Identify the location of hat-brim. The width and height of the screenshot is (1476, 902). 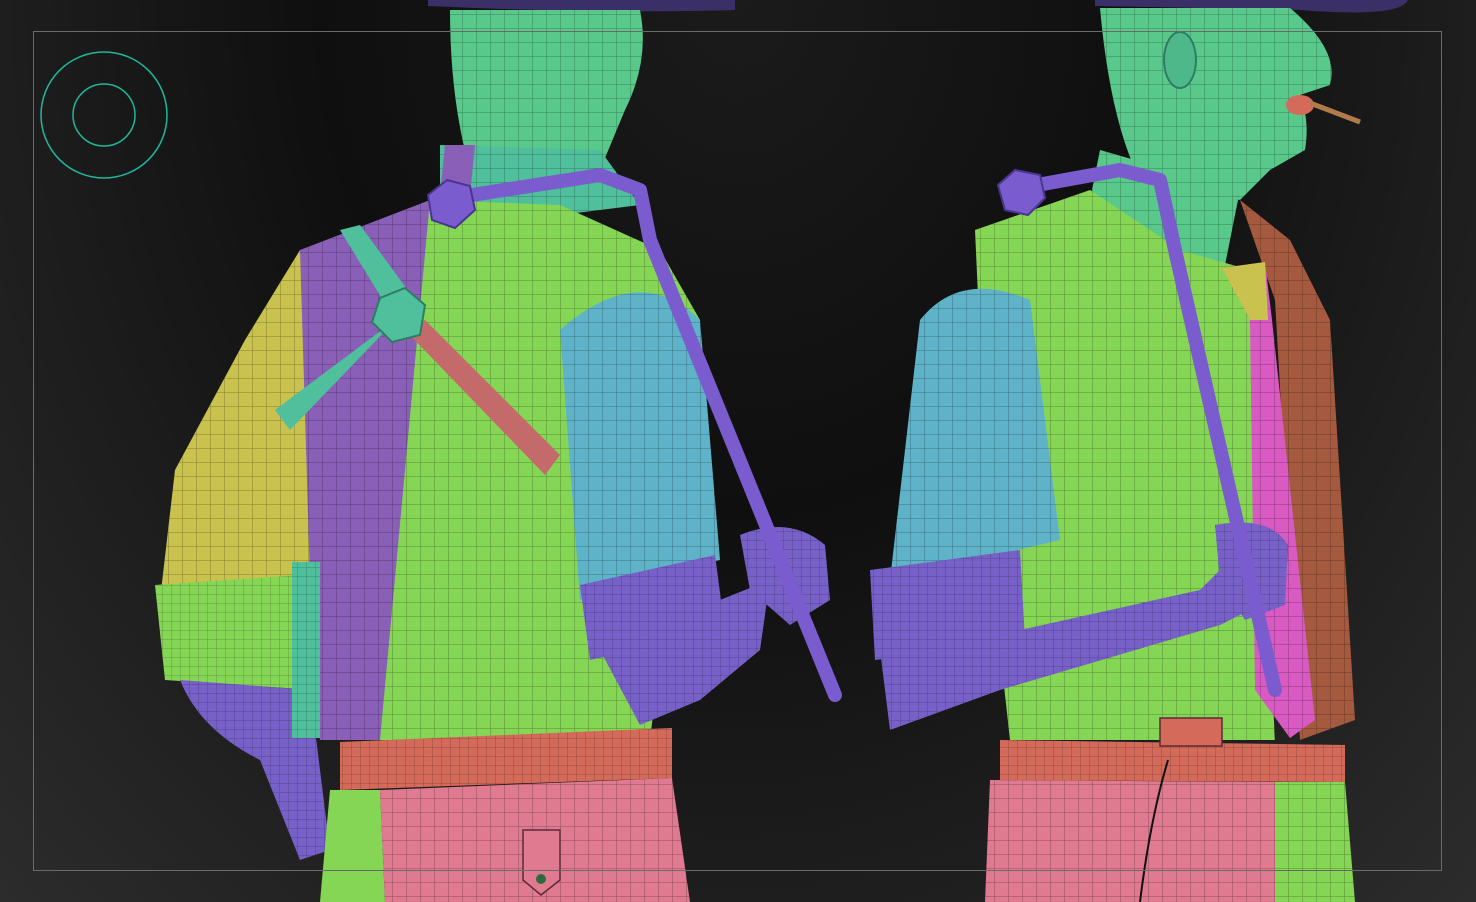
(581, 6).